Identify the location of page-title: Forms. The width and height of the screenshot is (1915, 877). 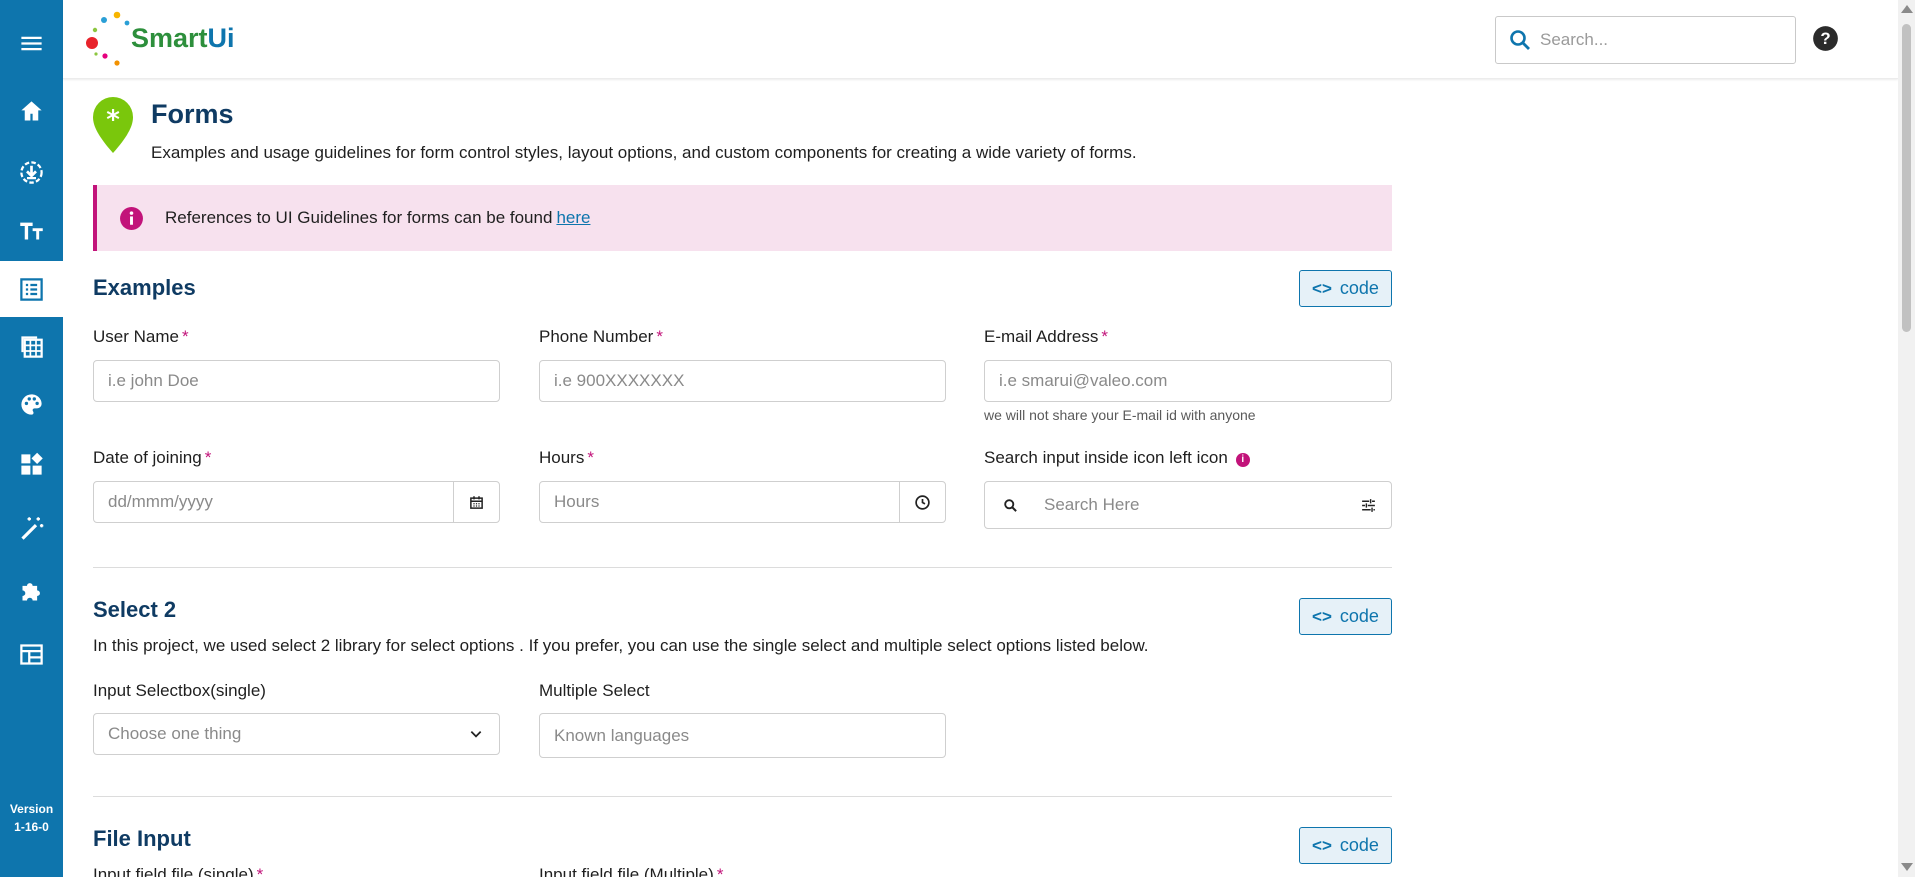
(192, 114).